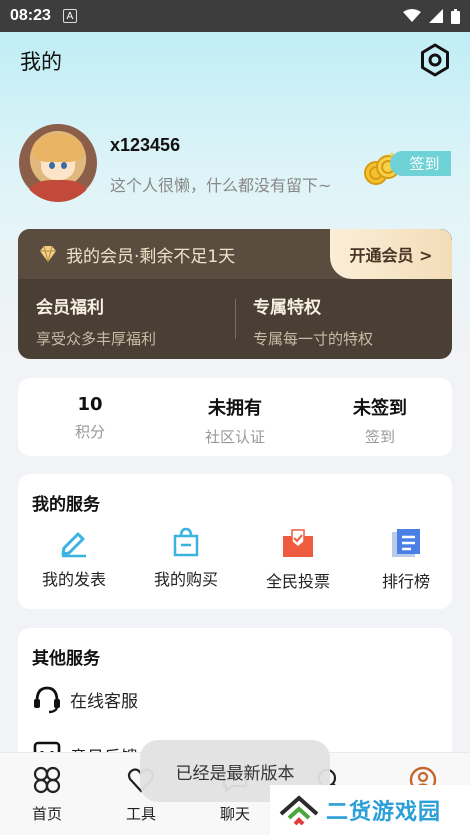 The image size is (470, 835). I want to click on service-my-posts: 我的发表, so click(74, 558).